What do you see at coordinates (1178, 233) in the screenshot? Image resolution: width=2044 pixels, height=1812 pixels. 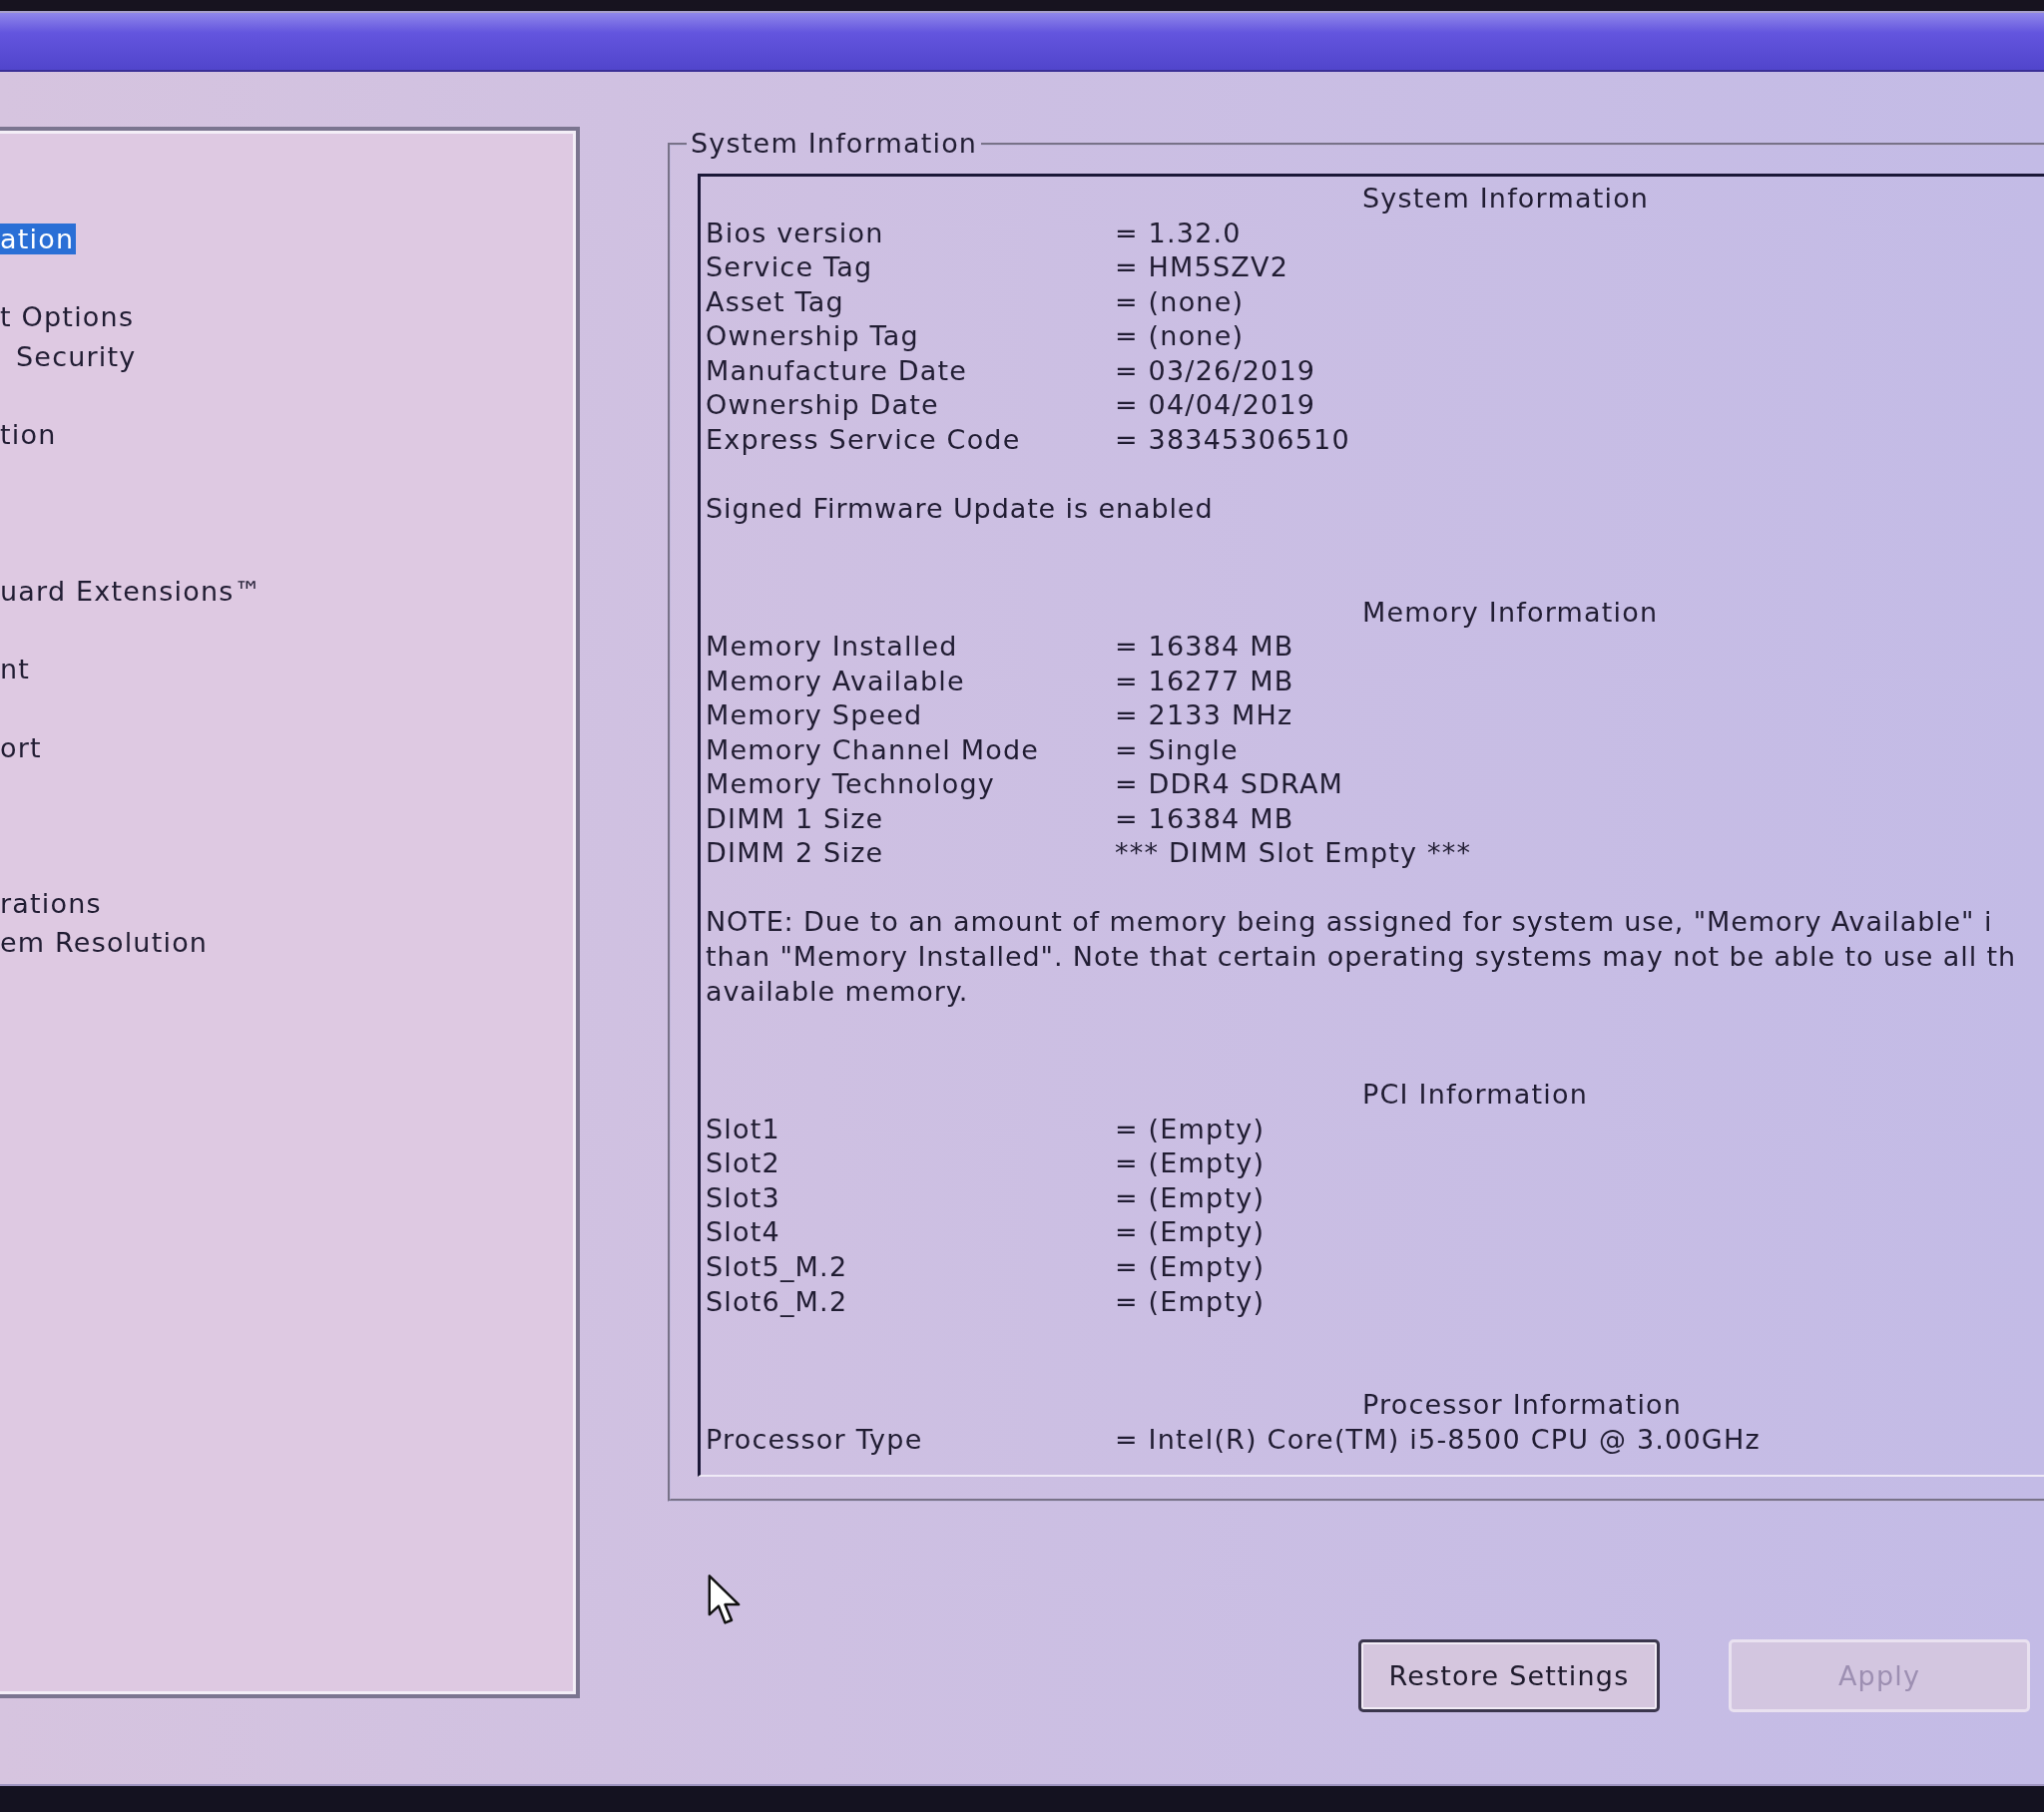 I see `field-value: = 1.32.0` at bounding box center [1178, 233].